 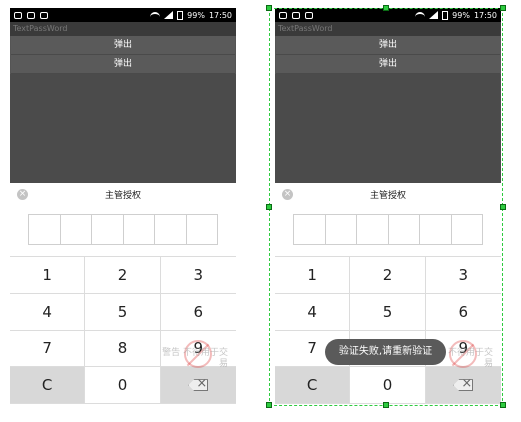 I want to click on toast-message: 验证失败,请重新验证, so click(x=385, y=352).